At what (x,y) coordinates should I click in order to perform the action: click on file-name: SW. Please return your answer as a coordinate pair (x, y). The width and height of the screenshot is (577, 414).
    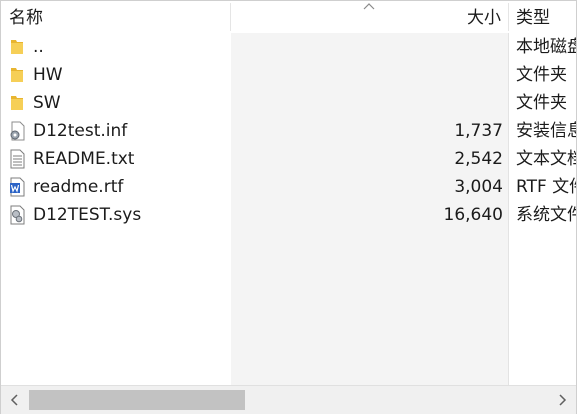
    Looking at the image, I should click on (47, 103).